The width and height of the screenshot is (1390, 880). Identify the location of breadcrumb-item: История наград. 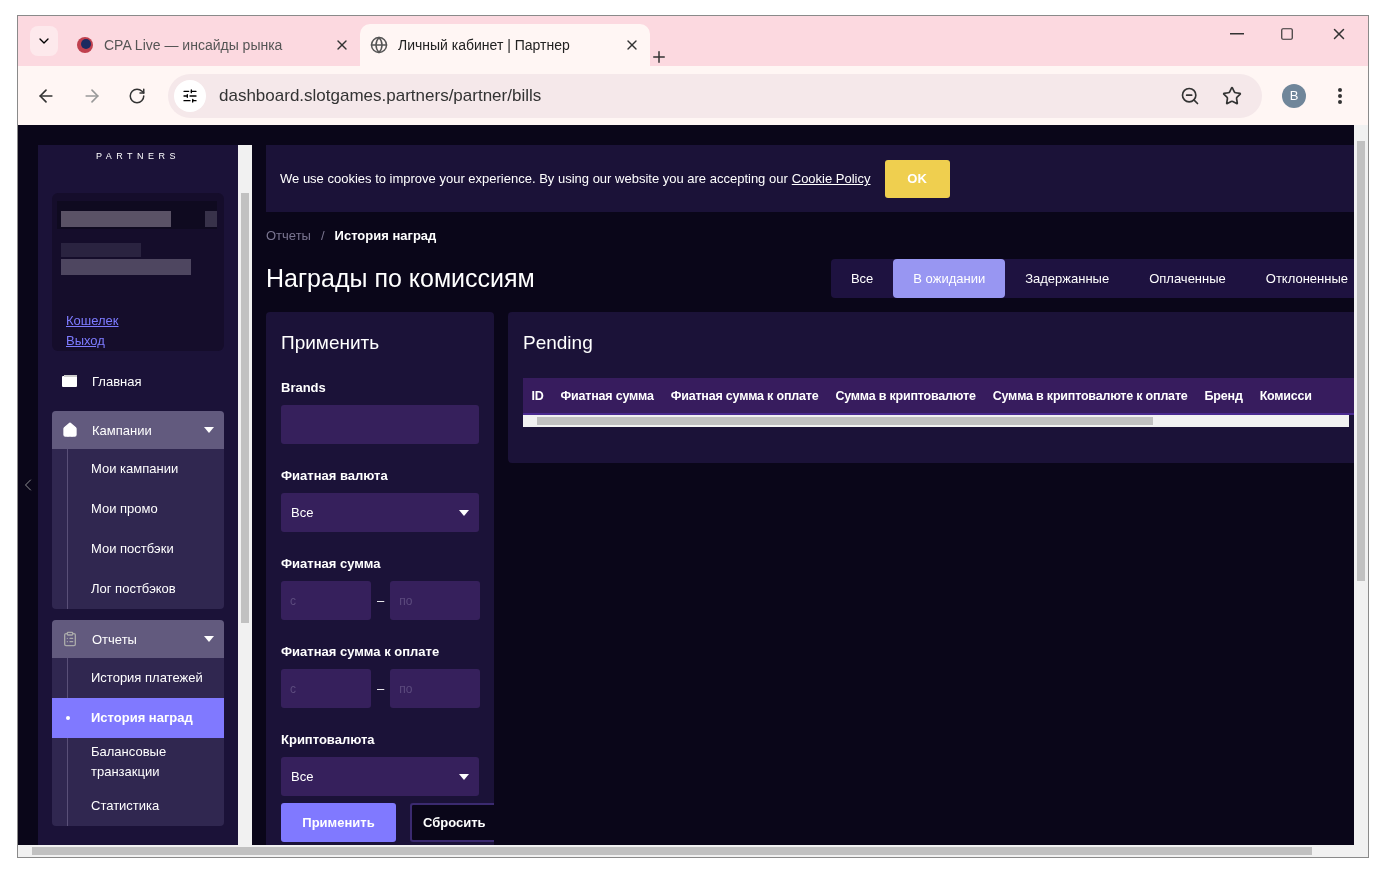
(385, 235).